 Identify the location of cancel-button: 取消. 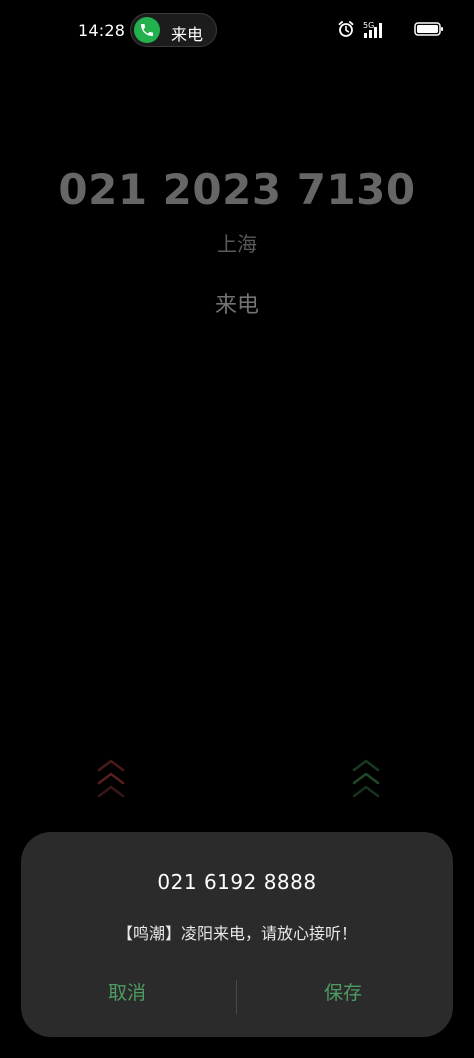
(127, 991).